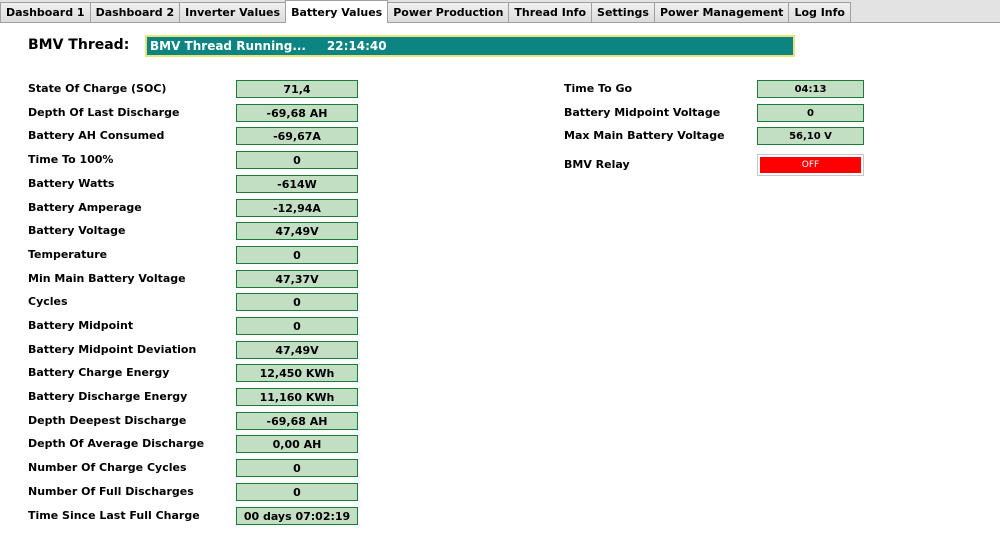  I want to click on field-label: Min Main Battery Voltage, so click(107, 278).